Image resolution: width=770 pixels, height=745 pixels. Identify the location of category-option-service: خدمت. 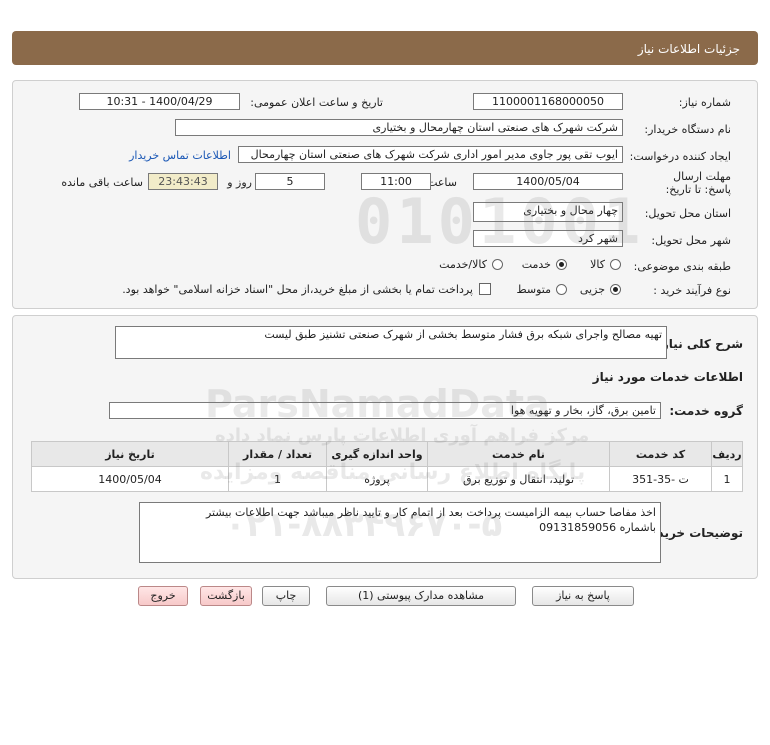
(536, 264).